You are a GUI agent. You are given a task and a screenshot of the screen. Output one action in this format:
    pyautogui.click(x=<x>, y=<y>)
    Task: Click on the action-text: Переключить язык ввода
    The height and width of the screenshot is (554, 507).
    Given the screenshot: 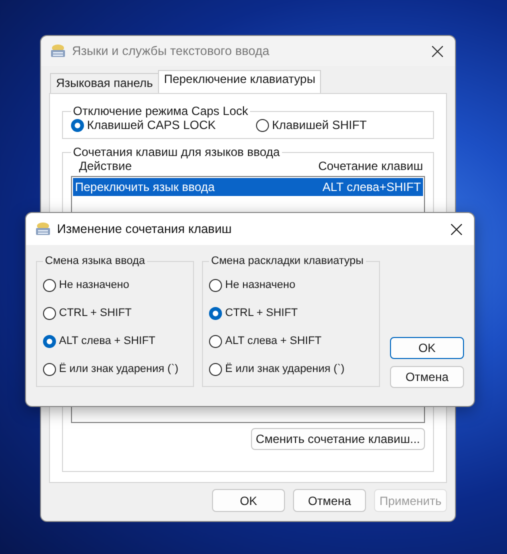 What is the action you would take?
    pyautogui.click(x=145, y=187)
    